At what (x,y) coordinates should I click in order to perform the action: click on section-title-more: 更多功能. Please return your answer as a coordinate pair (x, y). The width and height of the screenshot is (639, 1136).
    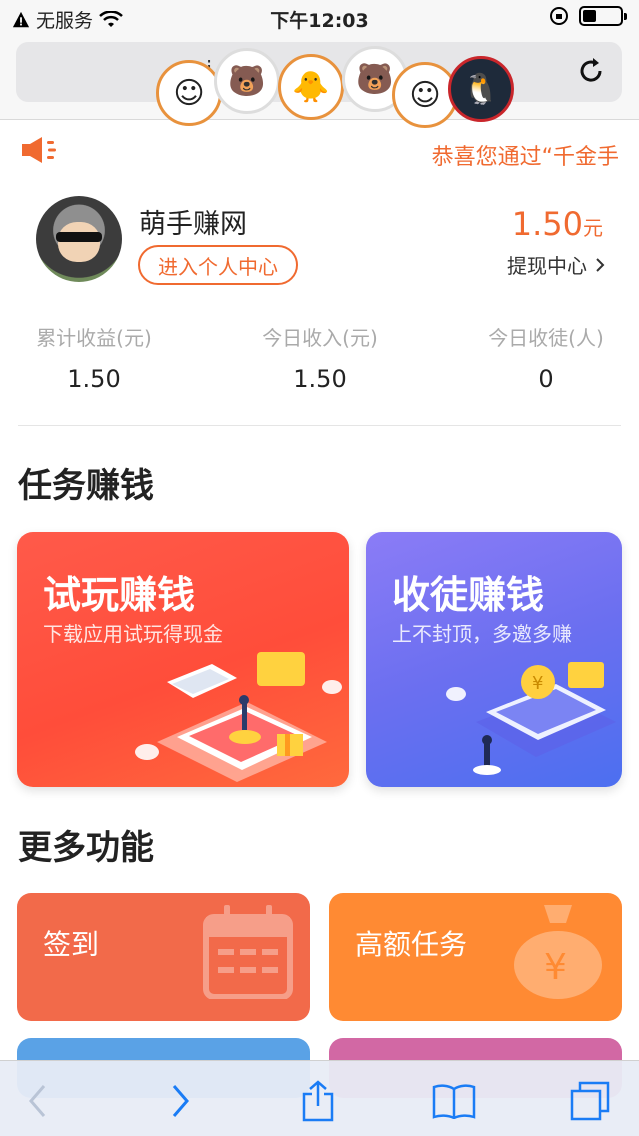
    Looking at the image, I should click on (86, 848).